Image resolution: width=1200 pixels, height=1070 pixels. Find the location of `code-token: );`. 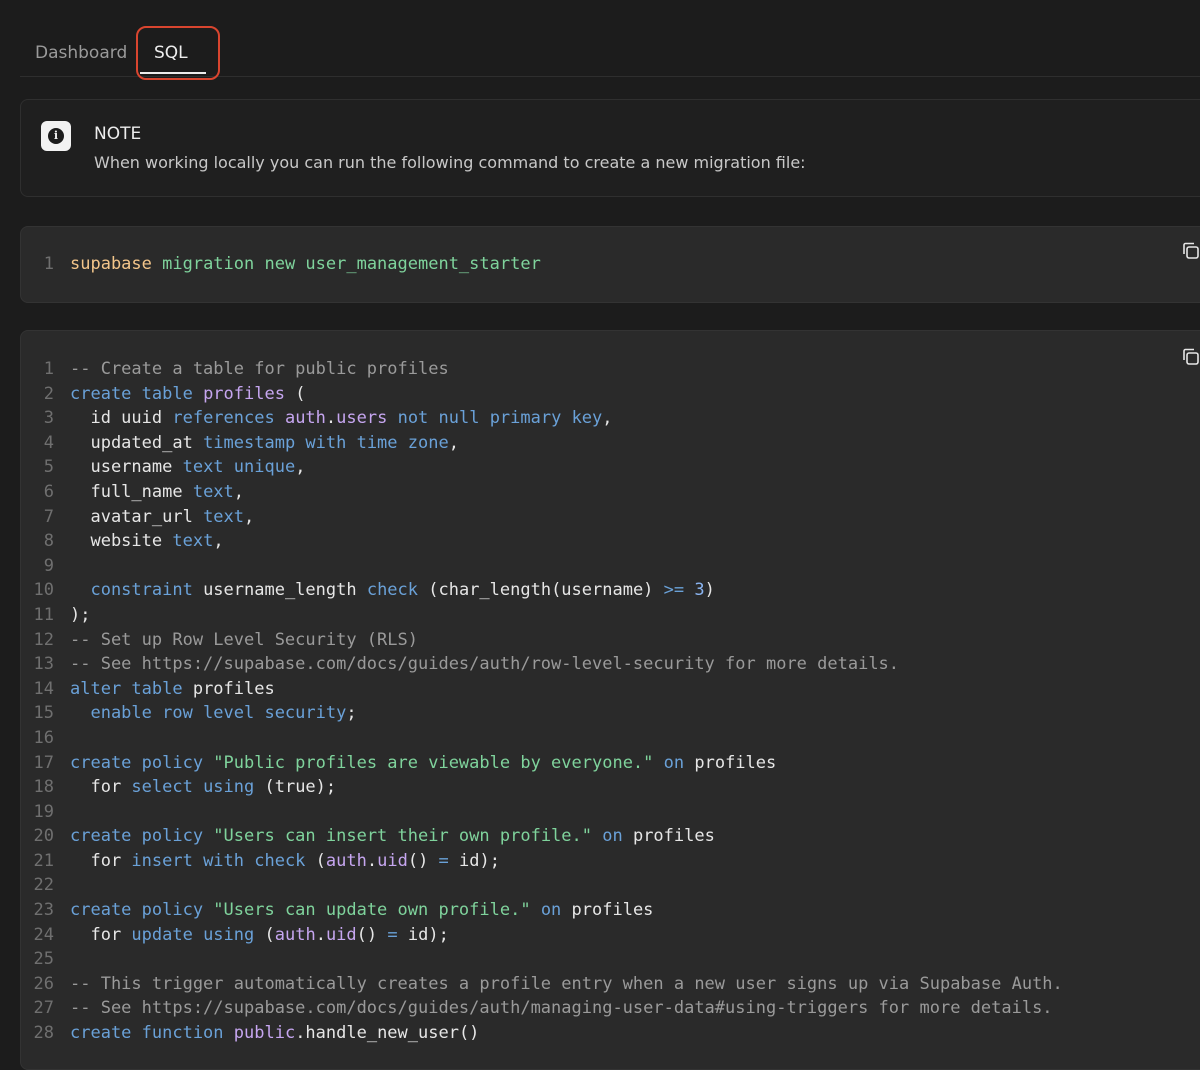

code-token: ); is located at coordinates (80, 614).